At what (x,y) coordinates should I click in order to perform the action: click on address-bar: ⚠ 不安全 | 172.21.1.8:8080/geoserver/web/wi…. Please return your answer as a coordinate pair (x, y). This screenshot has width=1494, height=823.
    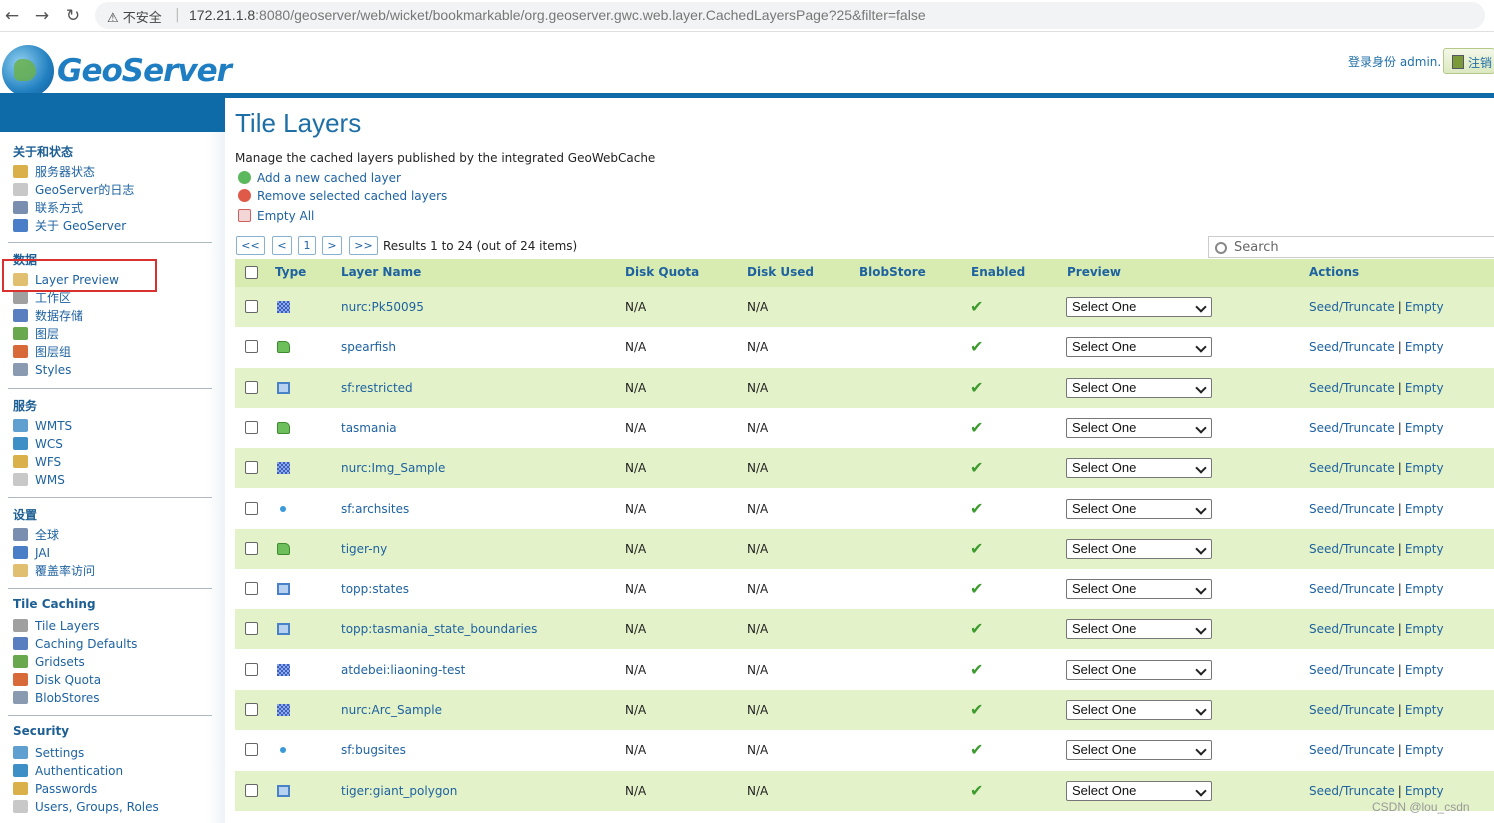
    Looking at the image, I should click on (790, 15).